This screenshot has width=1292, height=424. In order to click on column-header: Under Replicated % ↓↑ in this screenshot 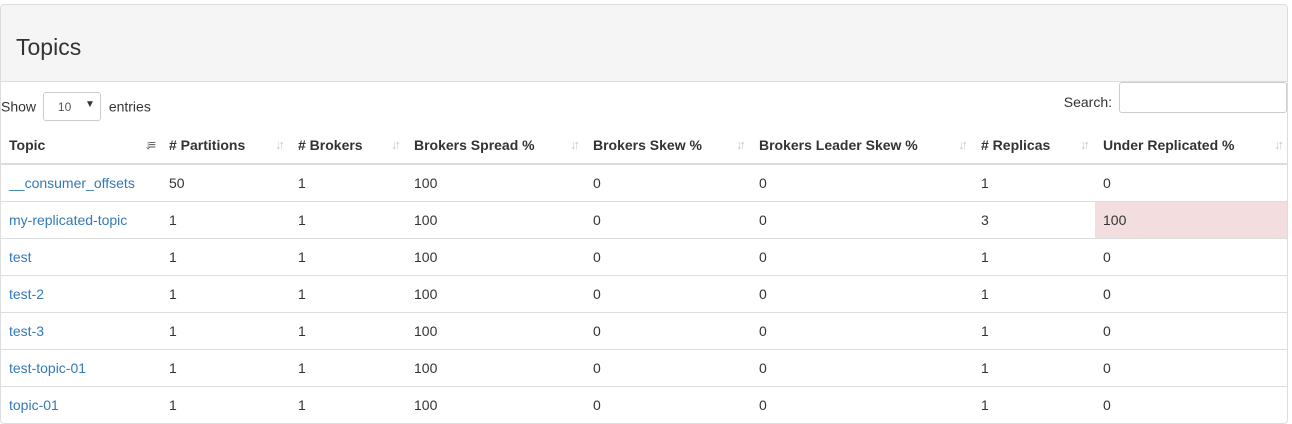, I will do `click(1191, 146)`.